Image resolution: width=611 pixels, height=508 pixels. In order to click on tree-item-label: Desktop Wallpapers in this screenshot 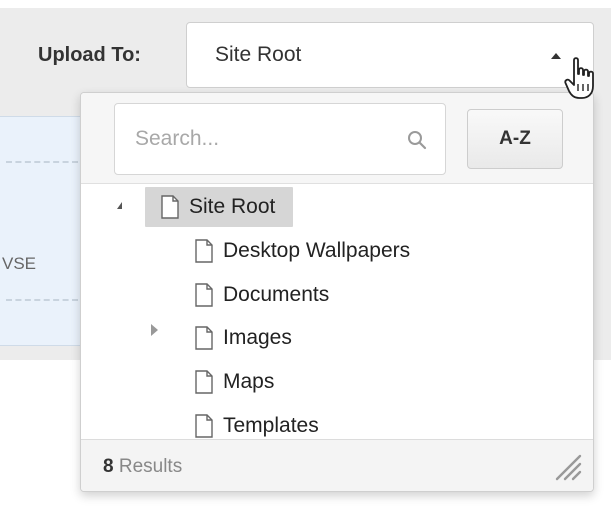, I will do `click(317, 250)`.